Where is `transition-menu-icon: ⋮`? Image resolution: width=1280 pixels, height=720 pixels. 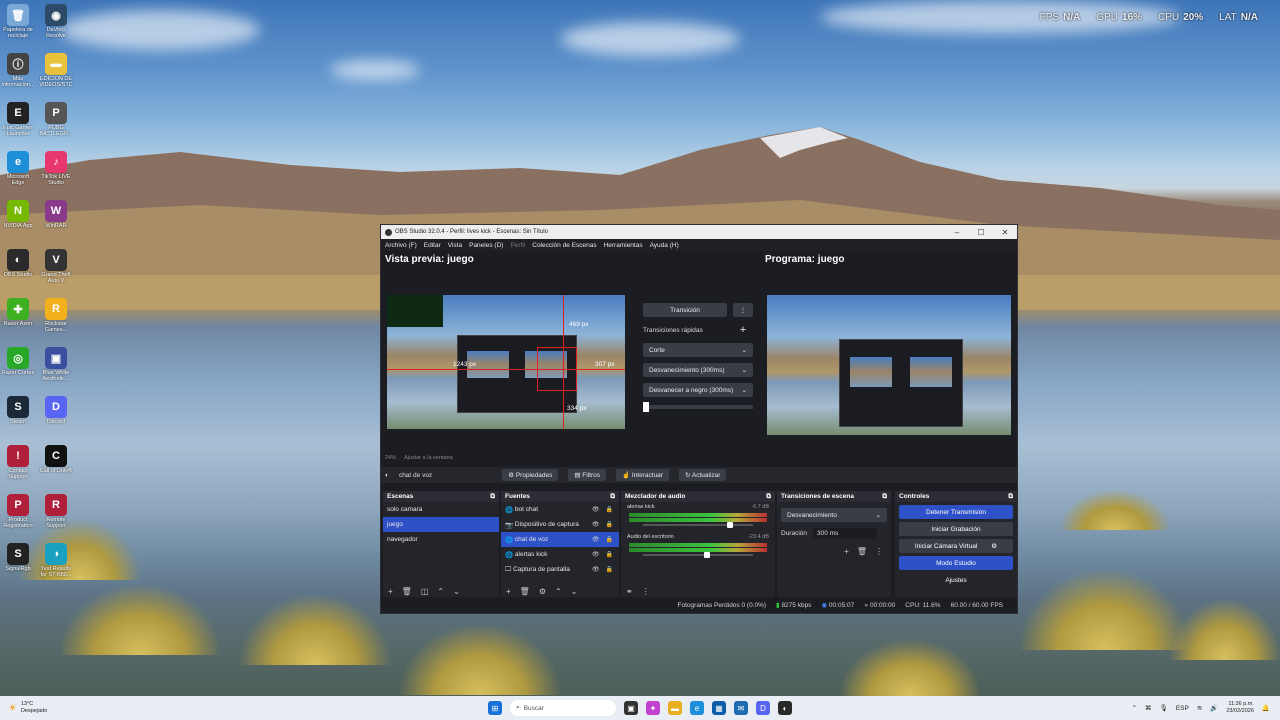 transition-menu-icon: ⋮ is located at coordinates (743, 310).